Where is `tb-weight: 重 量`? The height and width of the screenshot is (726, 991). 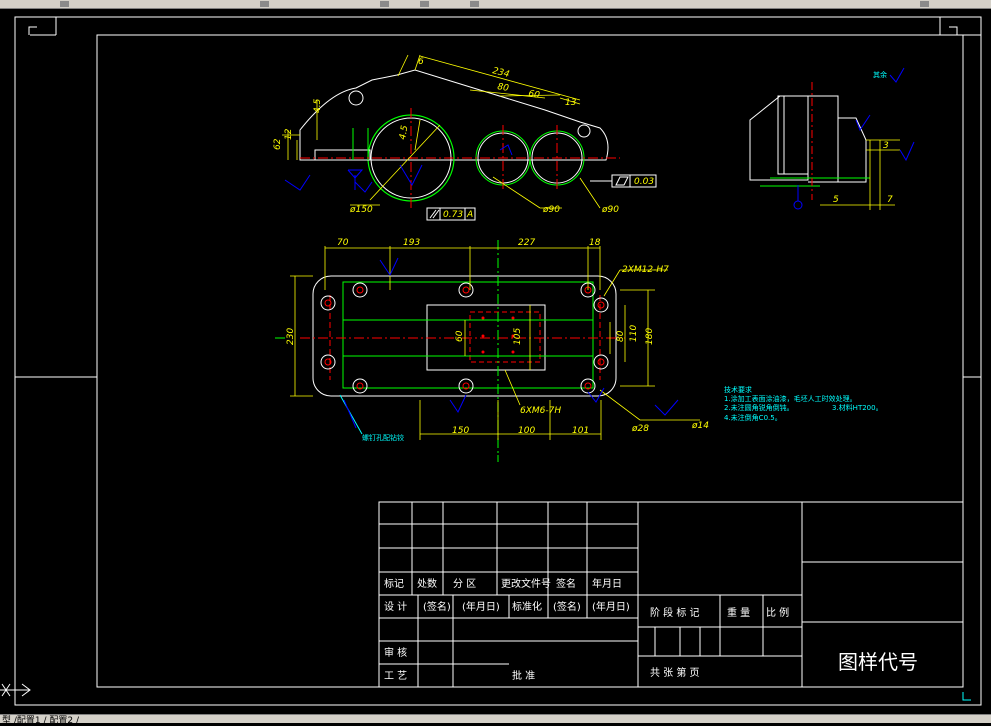 tb-weight: 重 量 is located at coordinates (738, 612).